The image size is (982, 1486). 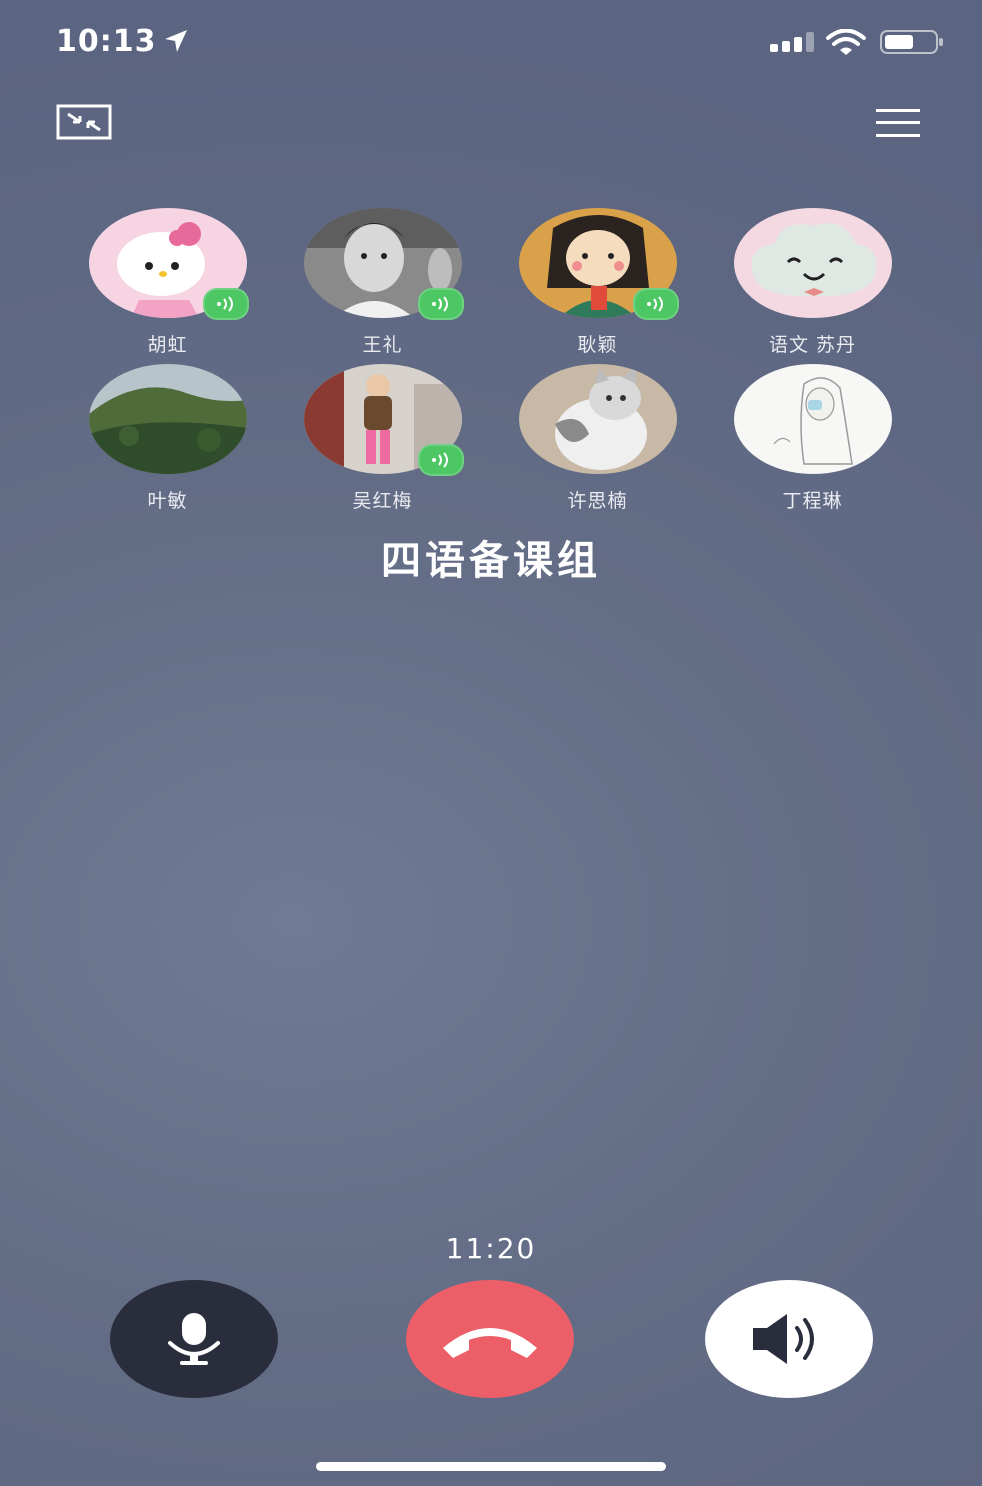 I want to click on participant-name: 叶敏, so click(x=167, y=501).